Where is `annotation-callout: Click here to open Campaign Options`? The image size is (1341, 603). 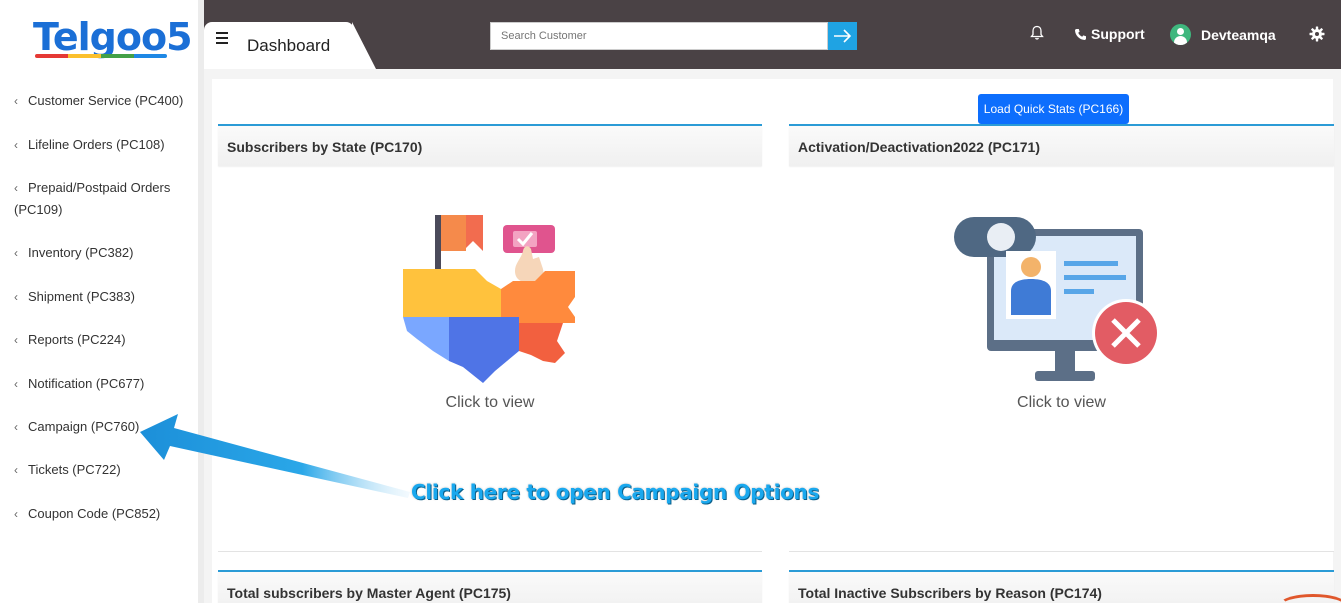
annotation-callout: Click here to open Campaign Options is located at coordinates (615, 492).